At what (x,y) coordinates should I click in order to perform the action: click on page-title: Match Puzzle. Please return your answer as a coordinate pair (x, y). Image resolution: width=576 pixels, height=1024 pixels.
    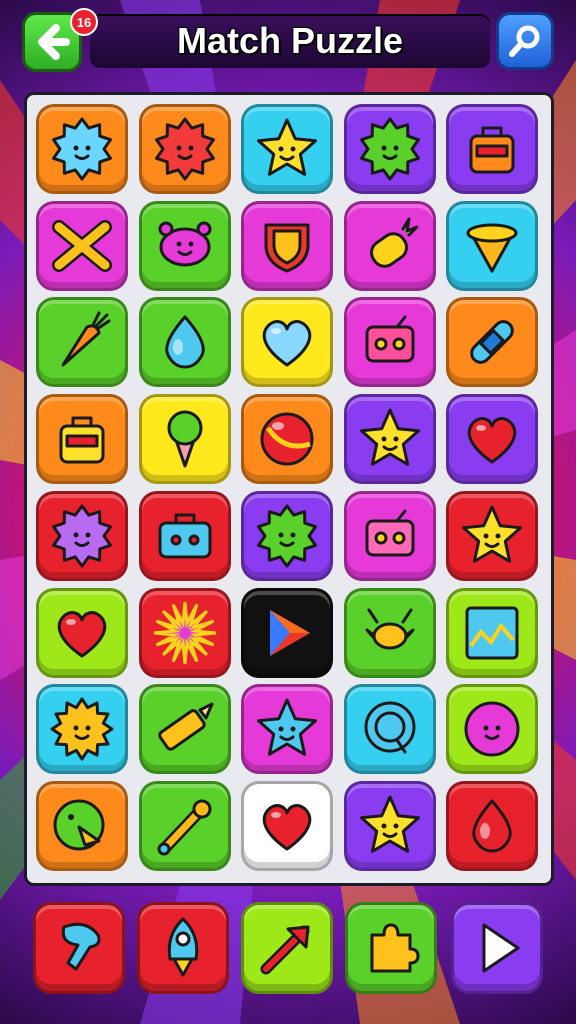
    Looking at the image, I should click on (290, 40).